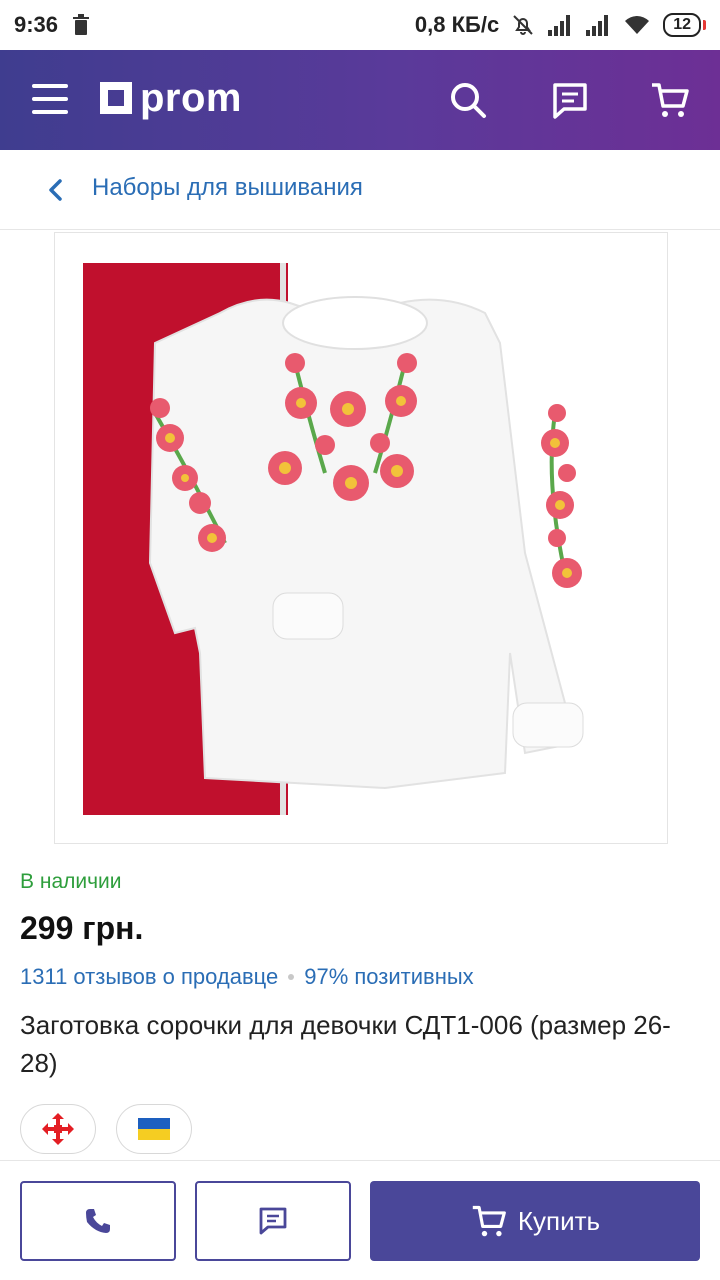  Describe the element at coordinates (71, 881) in the screenshot. I see `availability-status: В наличии` at that location.